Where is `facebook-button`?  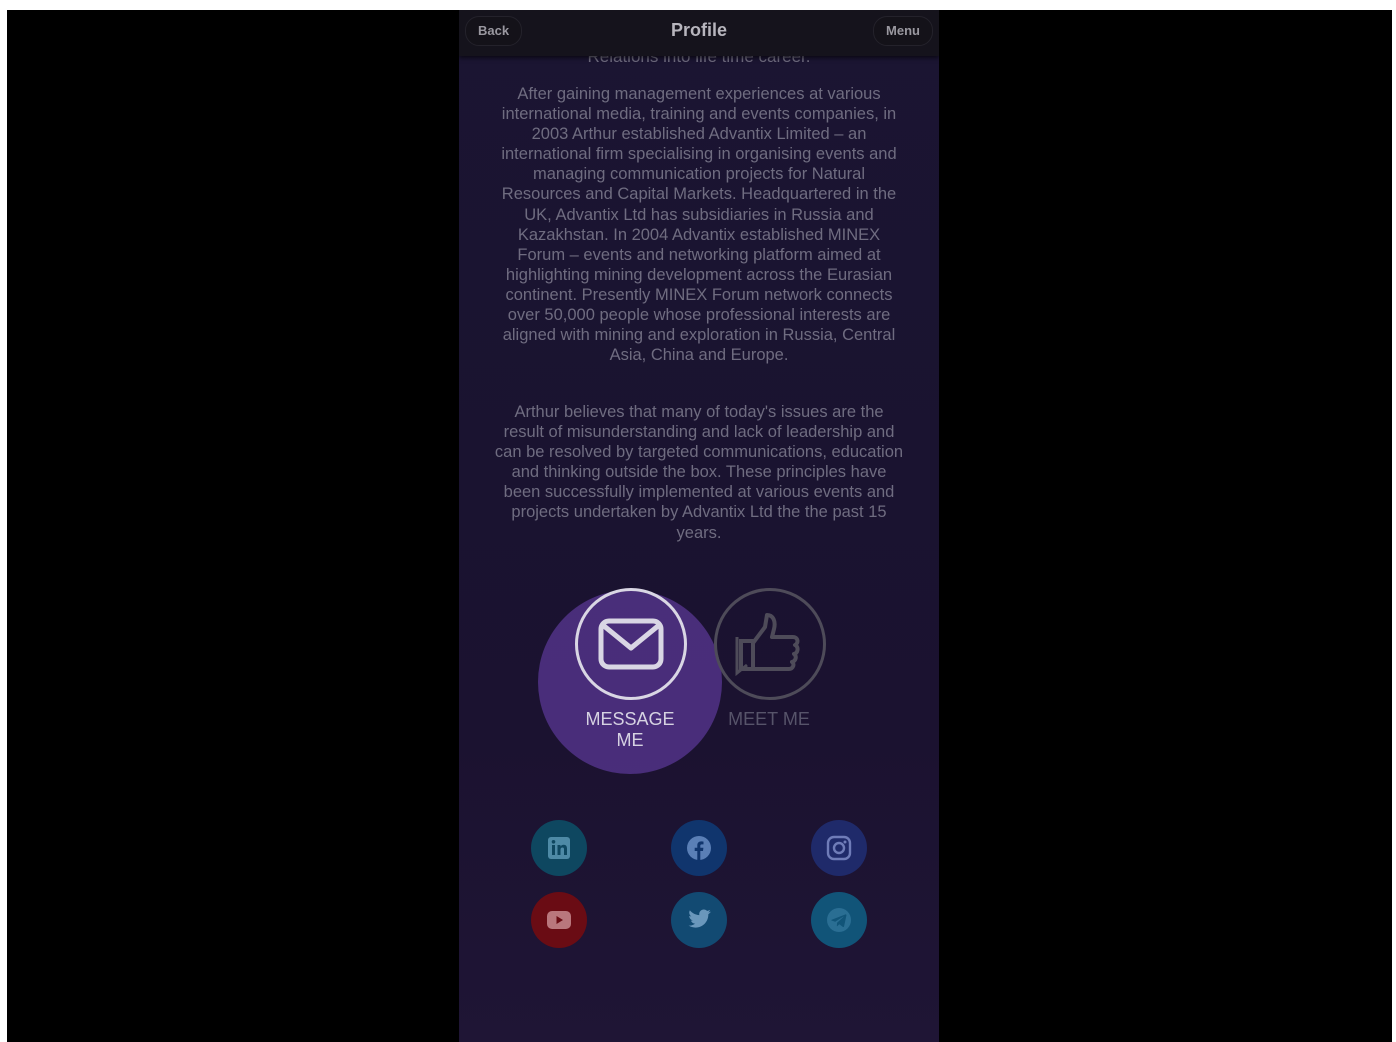 facebook-button is located at coordinates (699, 848).